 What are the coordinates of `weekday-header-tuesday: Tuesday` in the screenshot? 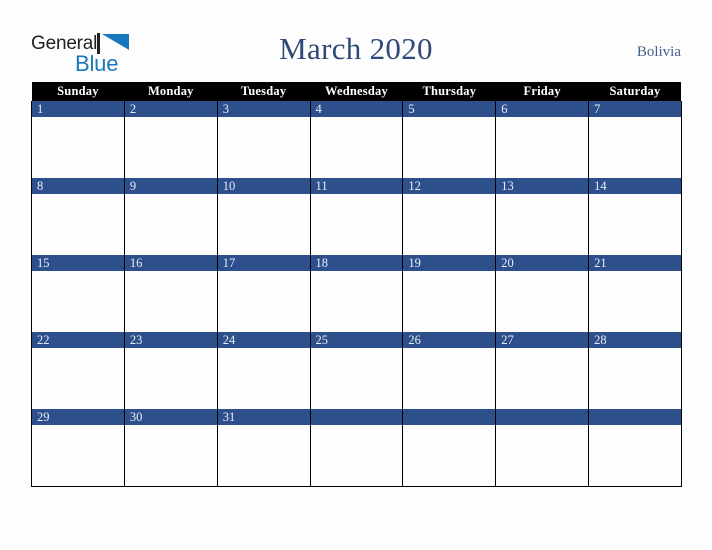 It's located at (264, 91).